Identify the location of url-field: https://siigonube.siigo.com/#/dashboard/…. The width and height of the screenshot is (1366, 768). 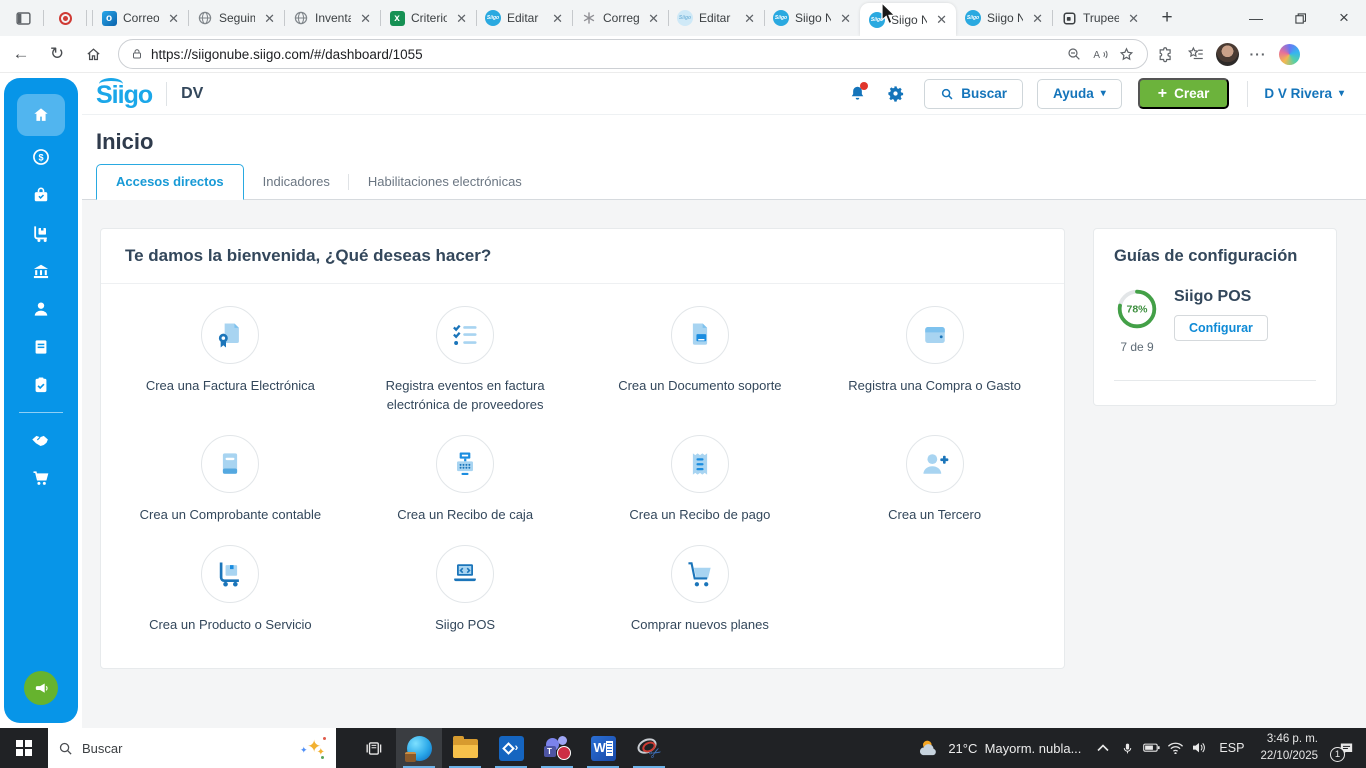
(633, 54).